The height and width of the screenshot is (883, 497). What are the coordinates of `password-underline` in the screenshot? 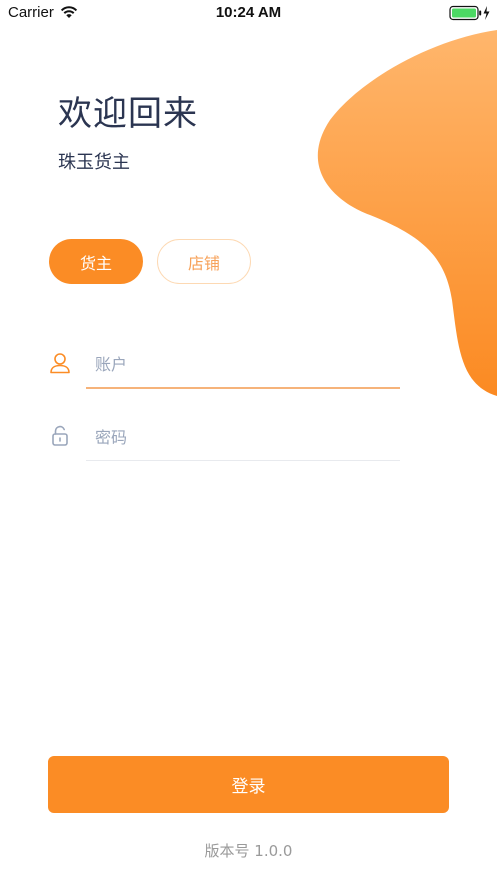 It's located at (243, 460).